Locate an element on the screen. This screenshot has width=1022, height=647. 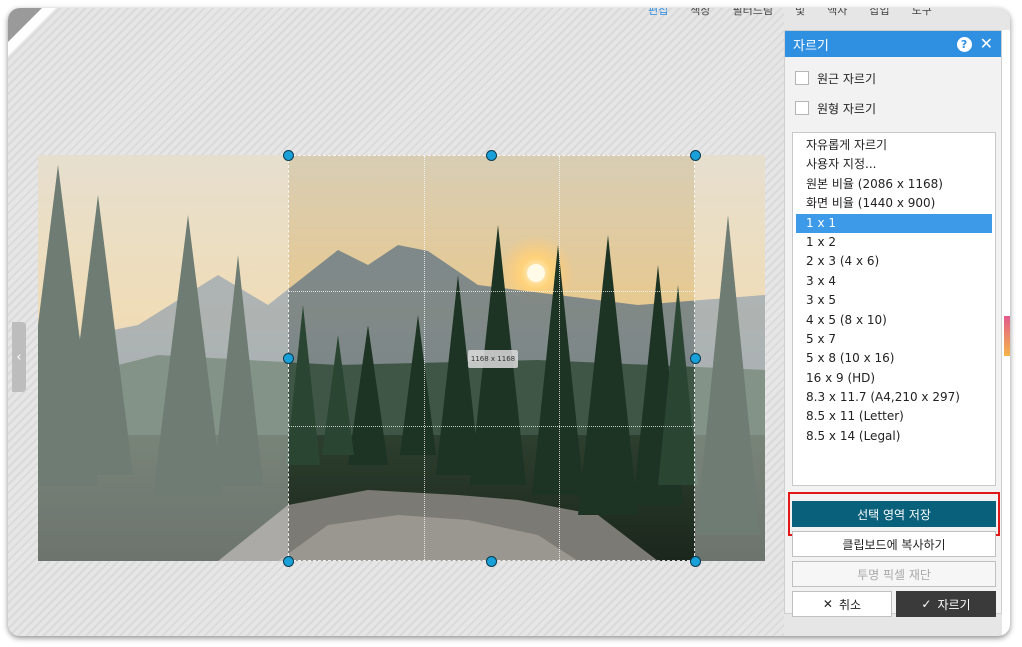
ratio-item: 자유롭게 자르기 is located at coordinates (894, 145).